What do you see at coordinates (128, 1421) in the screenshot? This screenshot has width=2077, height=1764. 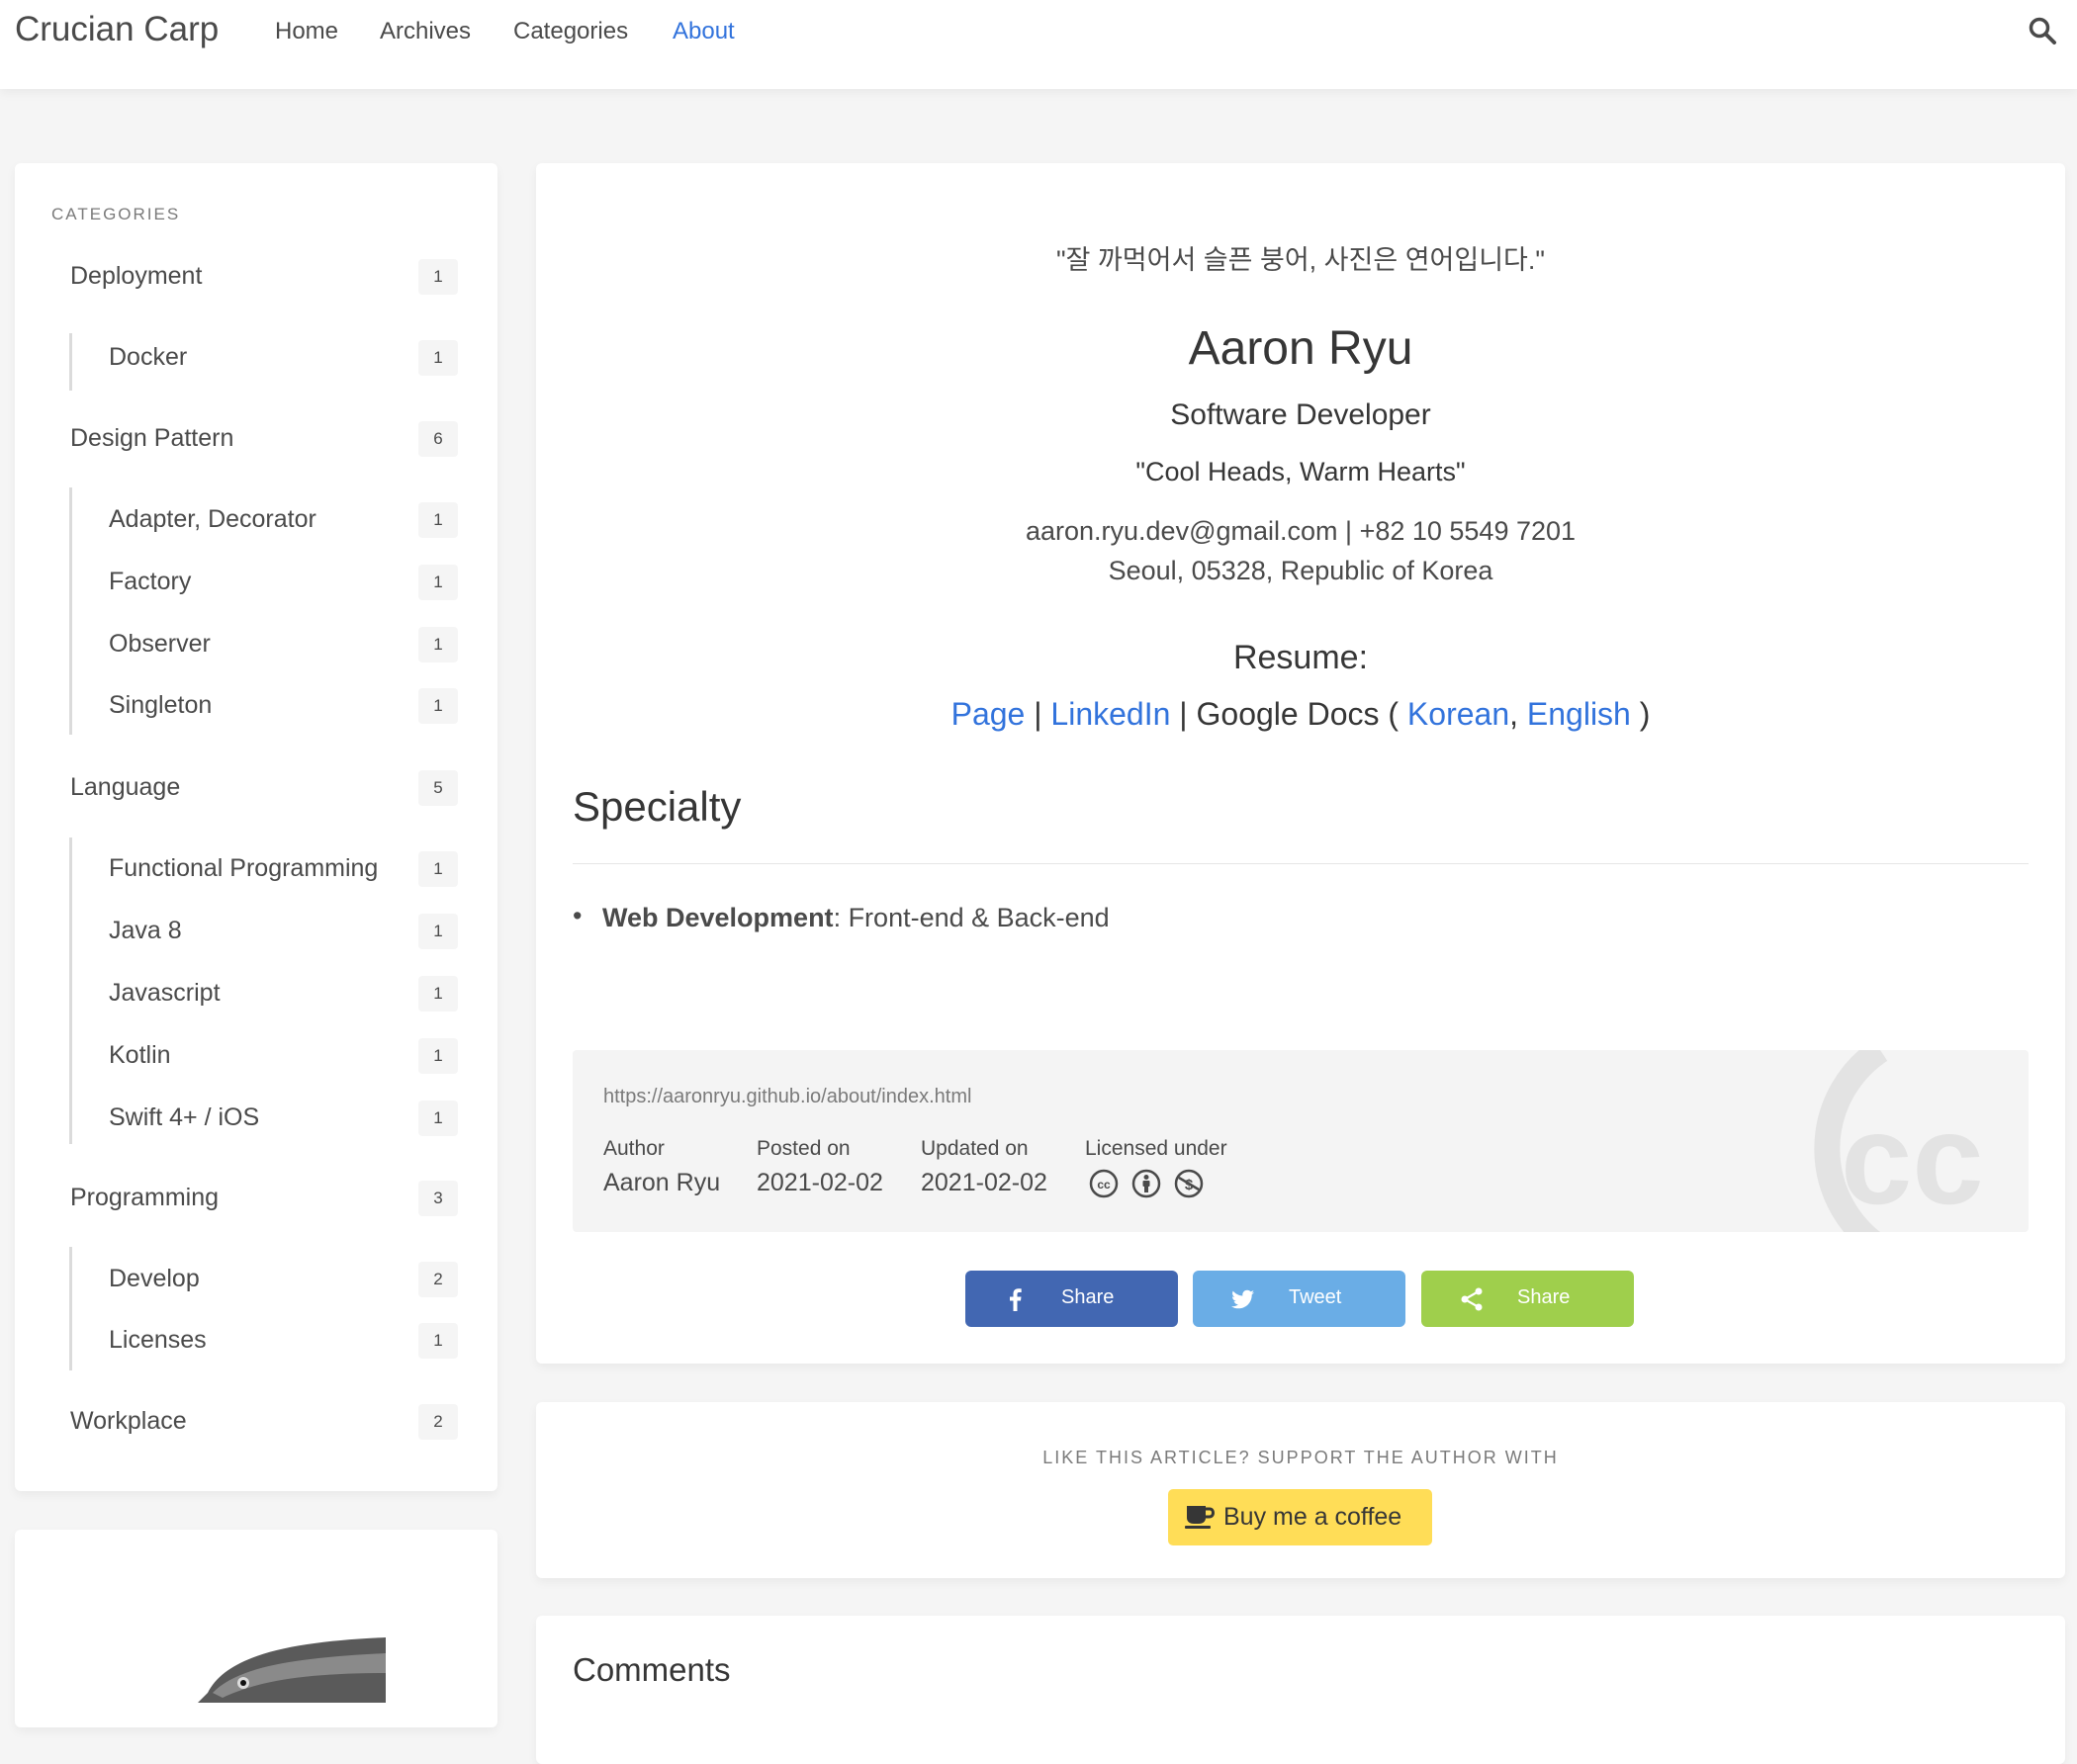 I see `category-label: Workplace` at bounding box center [128, 1421].